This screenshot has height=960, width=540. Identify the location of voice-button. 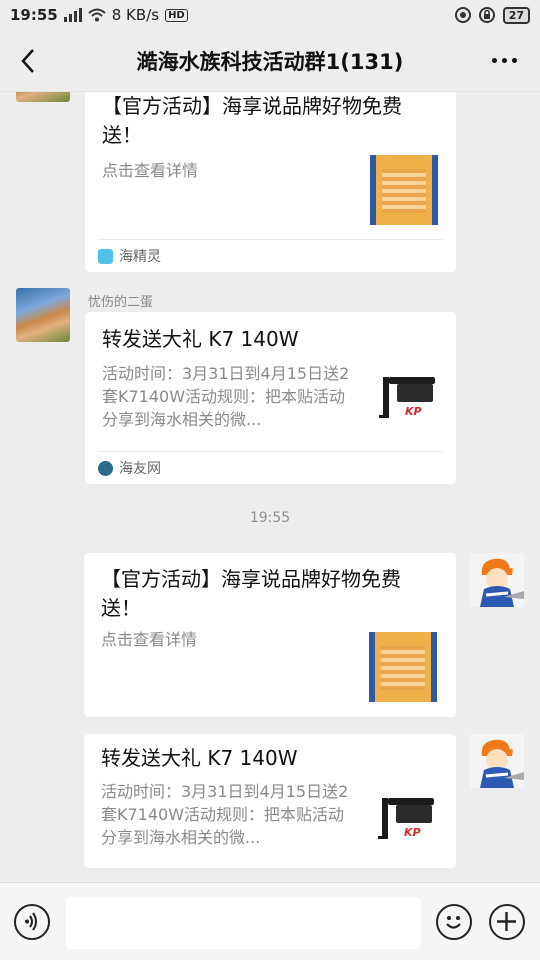
(32, 922).